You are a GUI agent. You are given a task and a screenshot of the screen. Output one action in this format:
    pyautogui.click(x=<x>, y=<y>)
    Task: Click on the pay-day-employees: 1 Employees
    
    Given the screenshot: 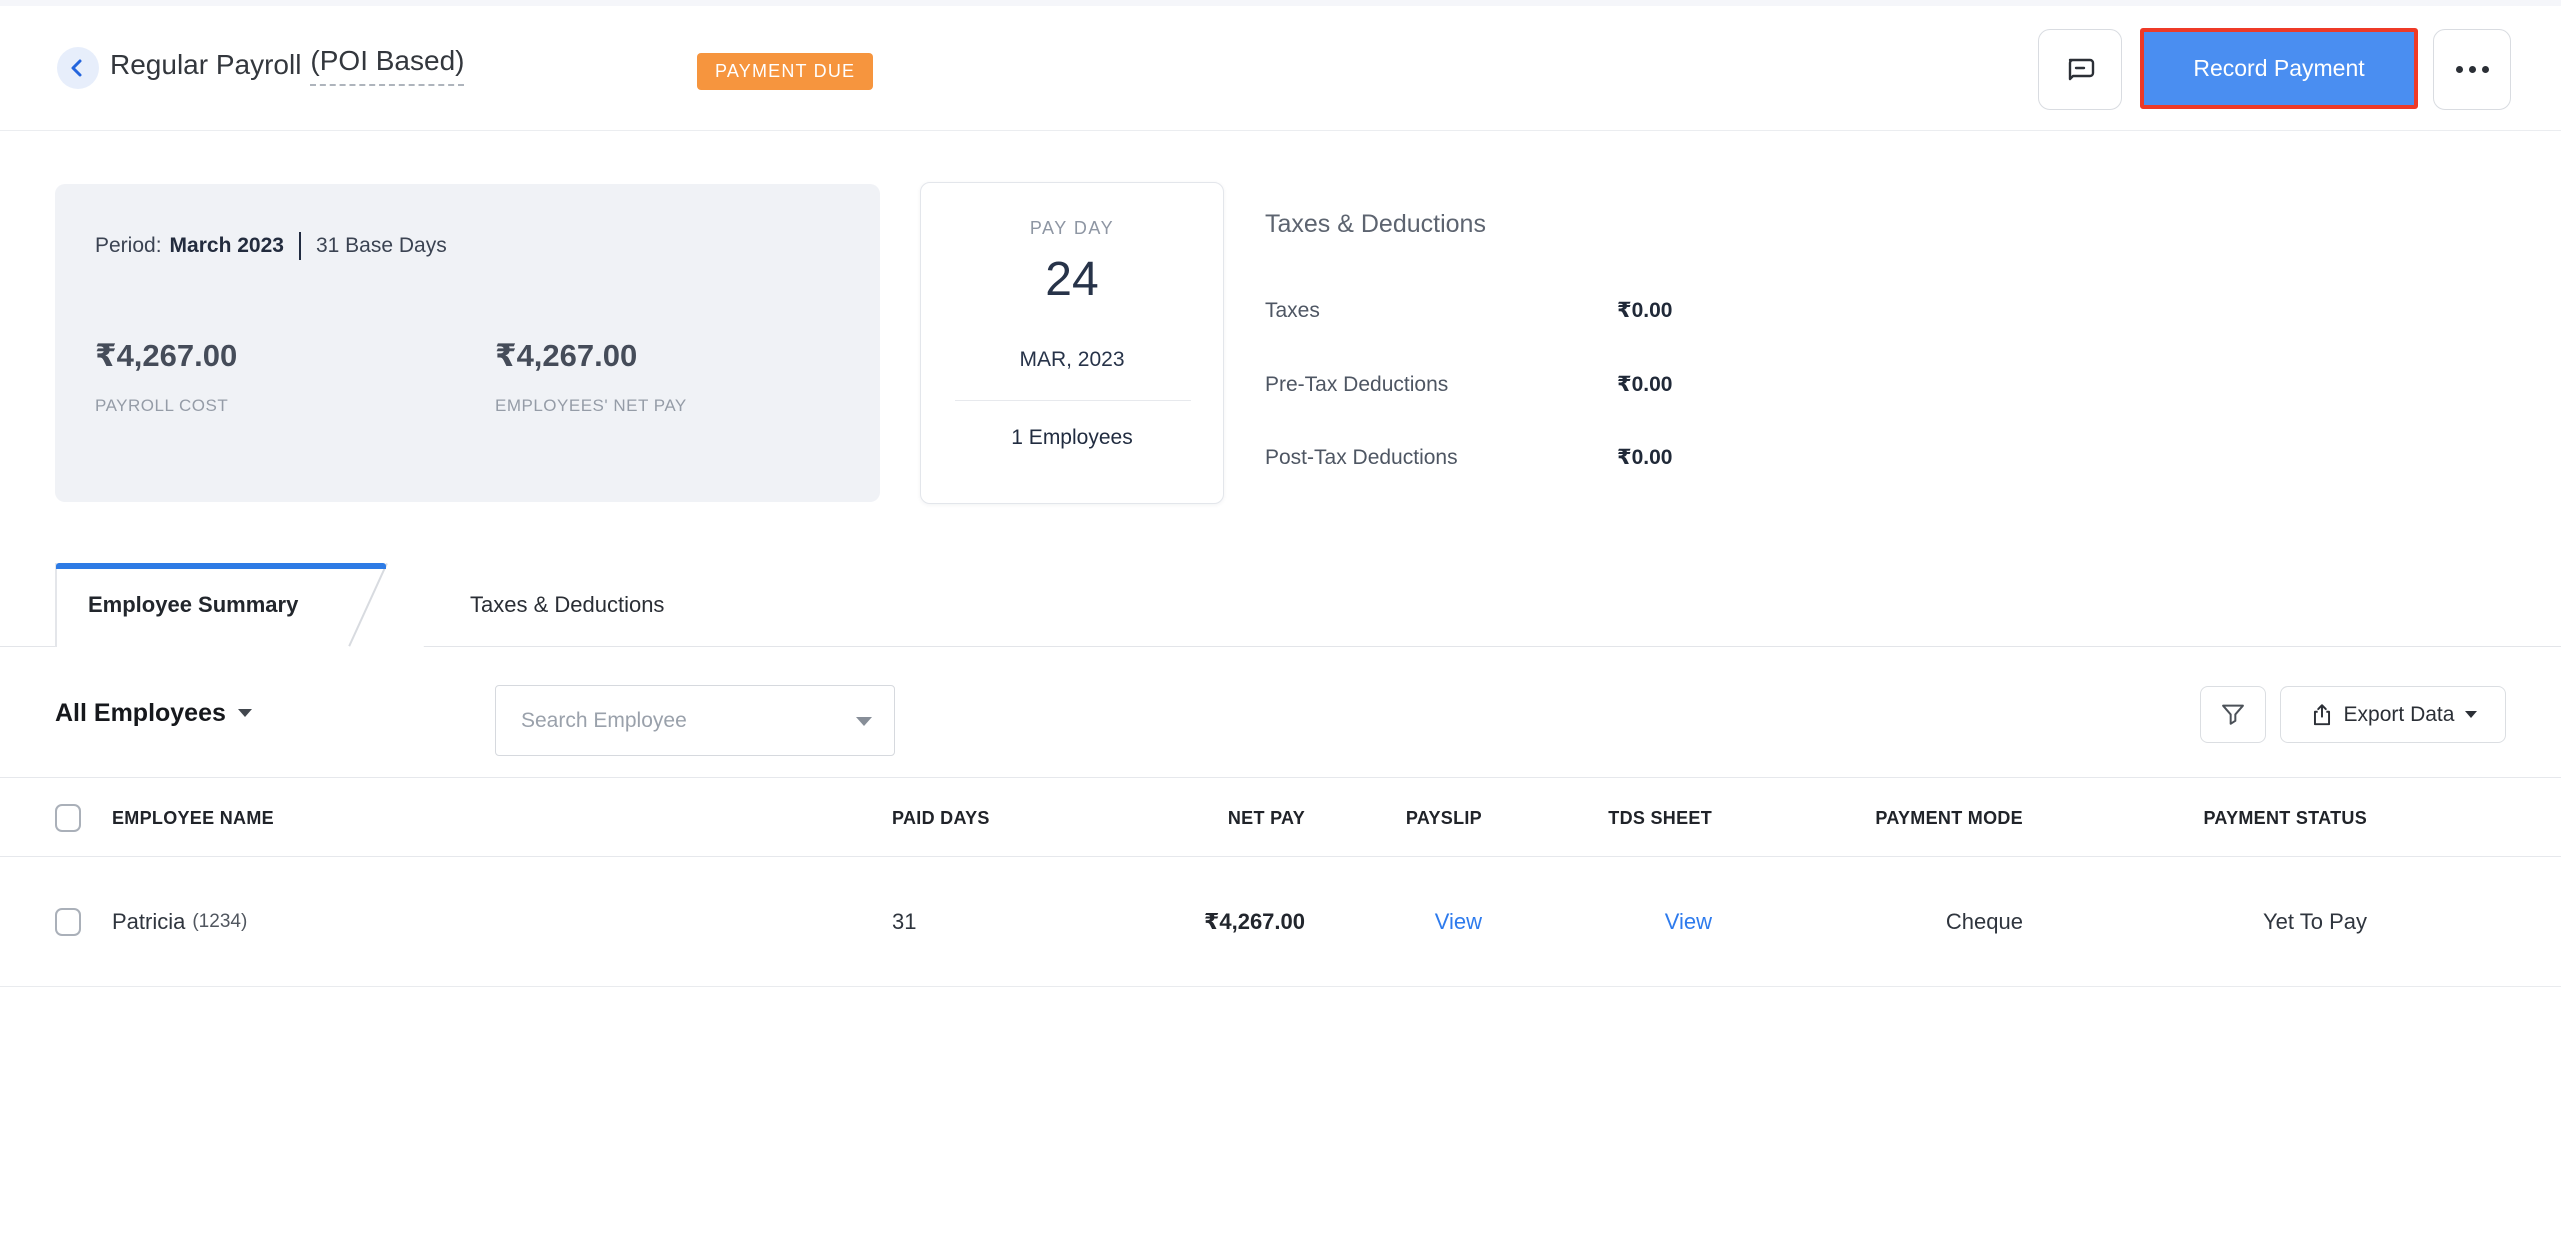 What is the action you would take?
    pyautogui.click(x=1072, y=437)
    